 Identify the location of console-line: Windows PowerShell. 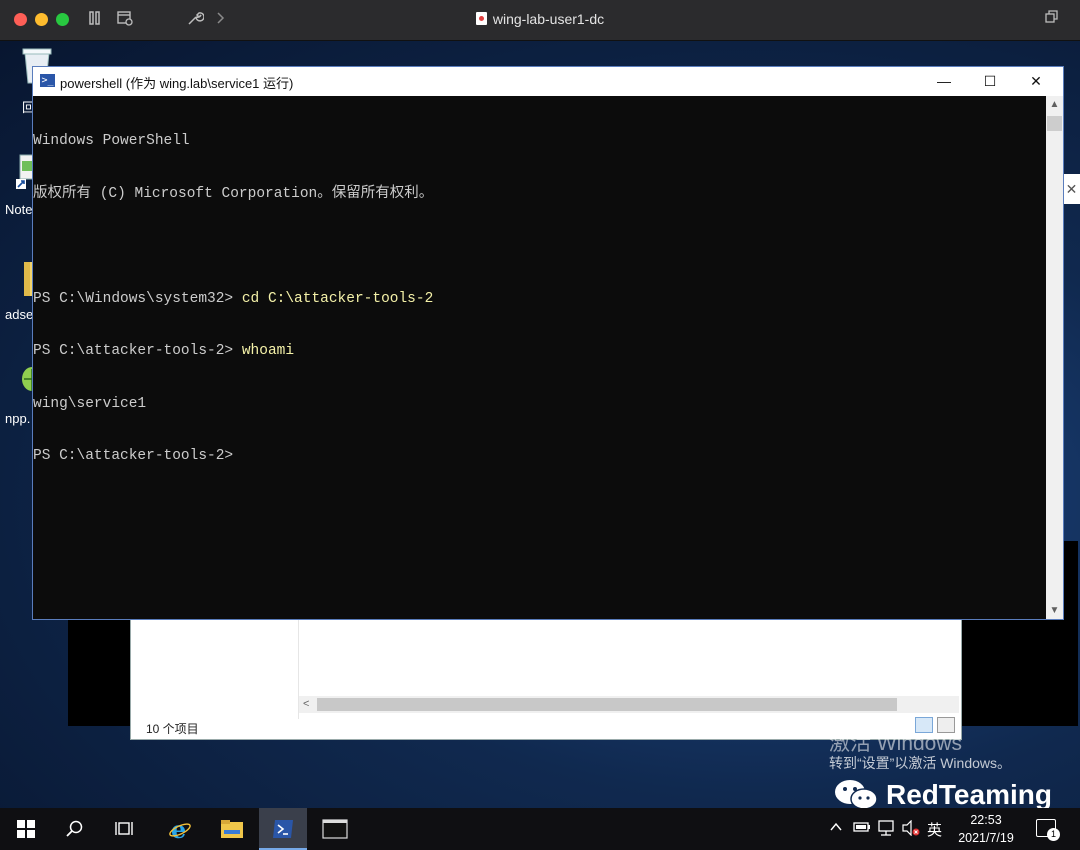
(539, 142).